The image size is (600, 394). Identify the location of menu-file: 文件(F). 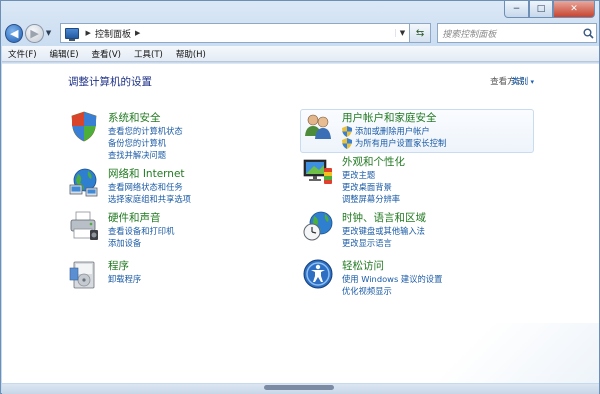
(22, 54).